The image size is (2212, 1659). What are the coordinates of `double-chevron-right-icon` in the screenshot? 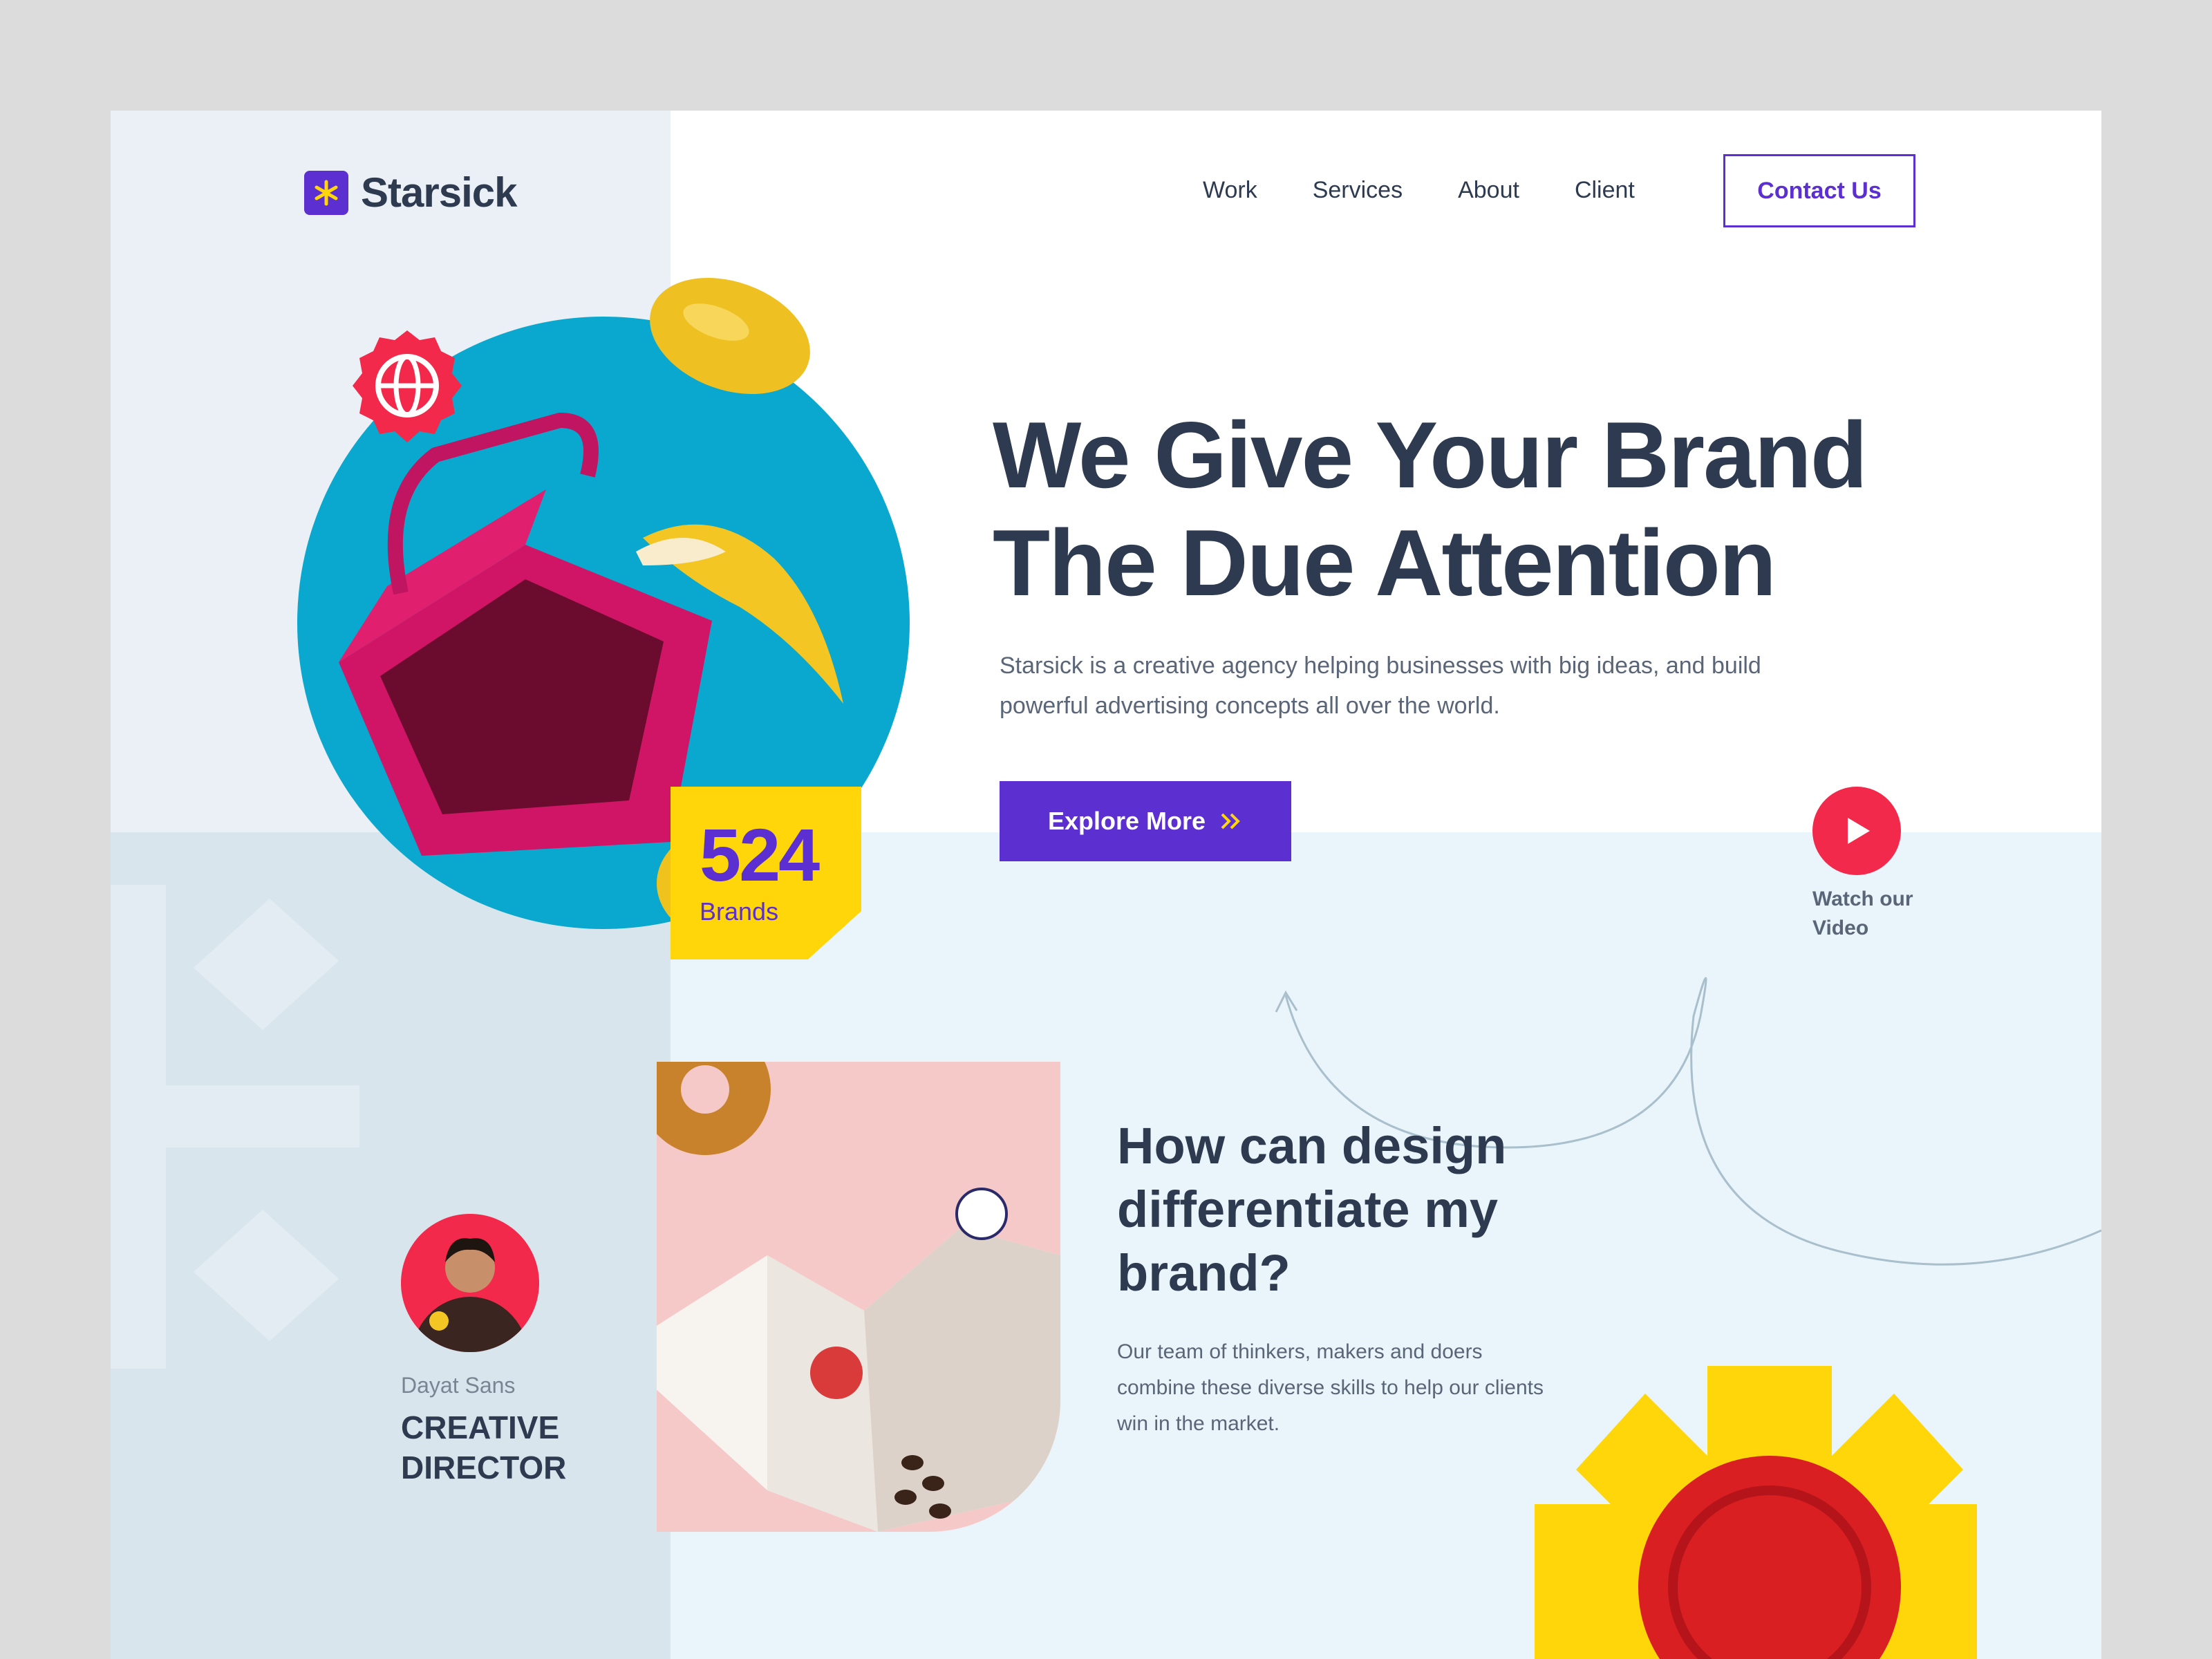 It's located at (1230, 821).